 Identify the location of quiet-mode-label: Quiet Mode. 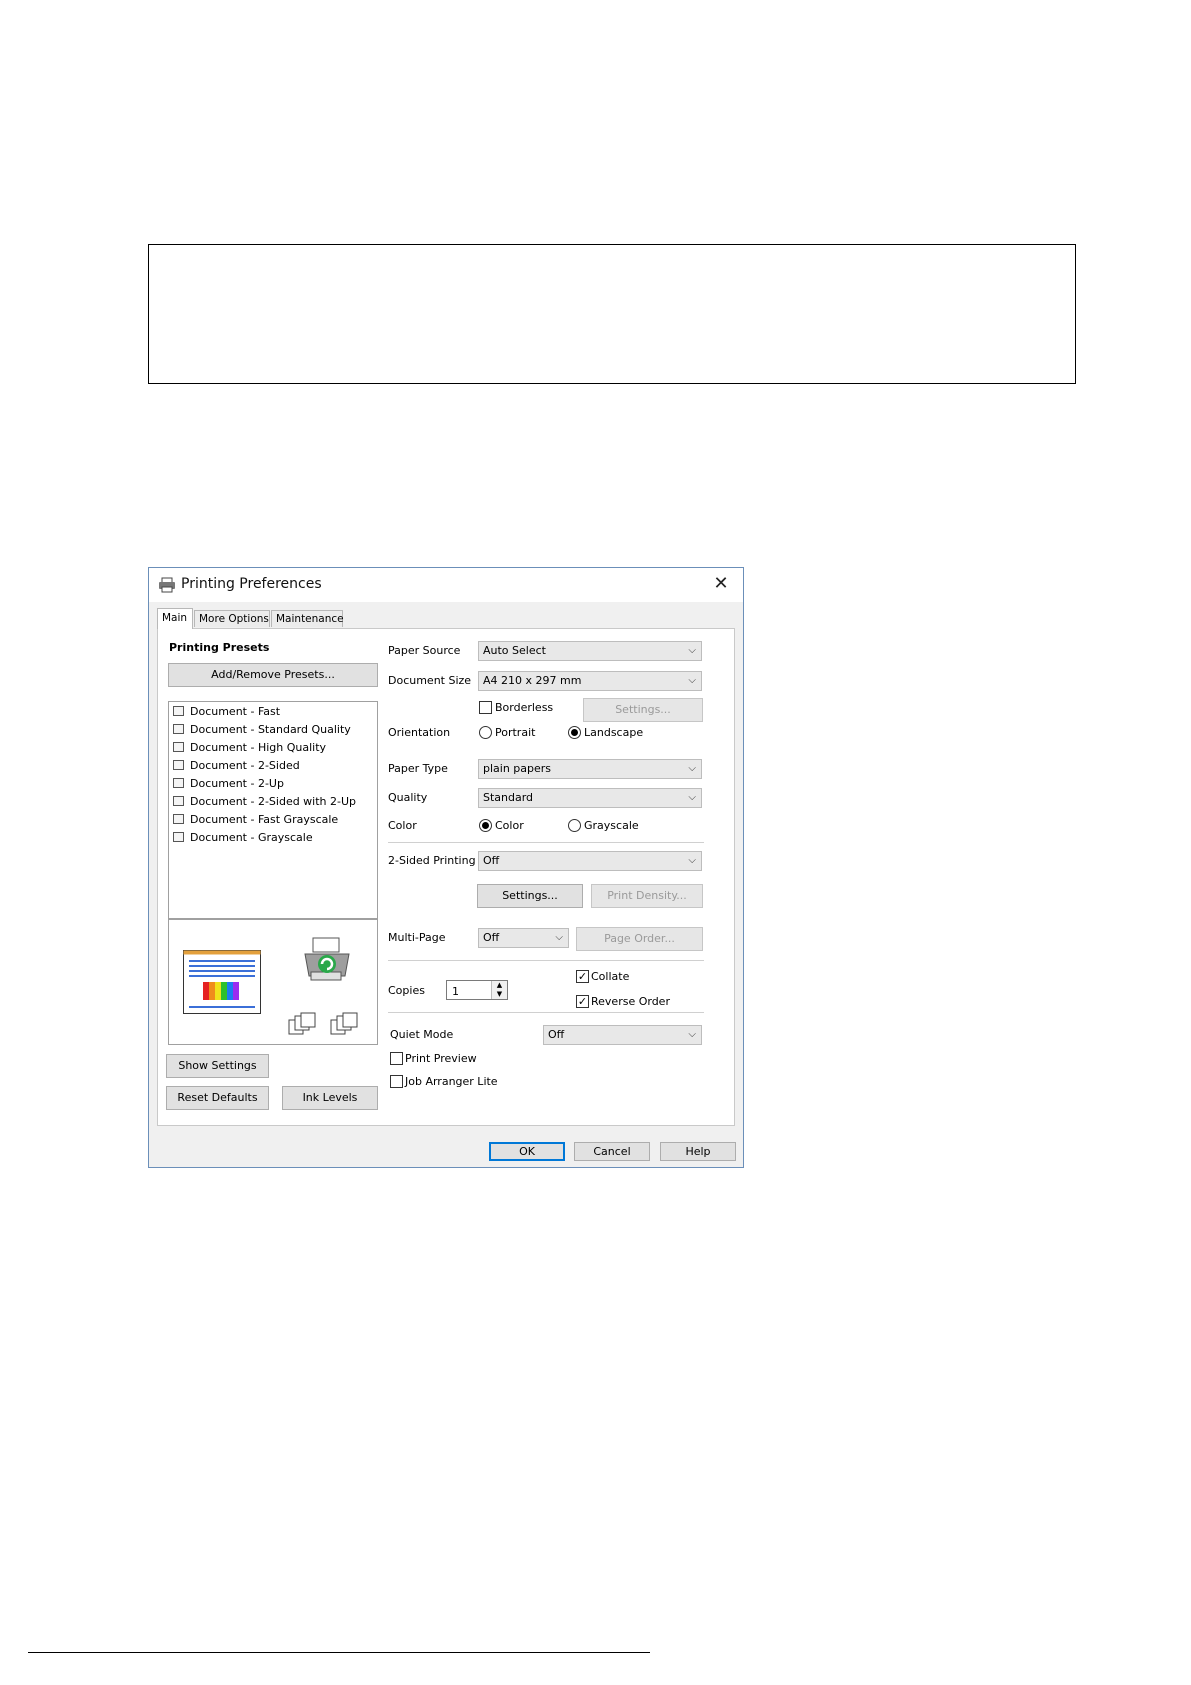
(422, 1034).